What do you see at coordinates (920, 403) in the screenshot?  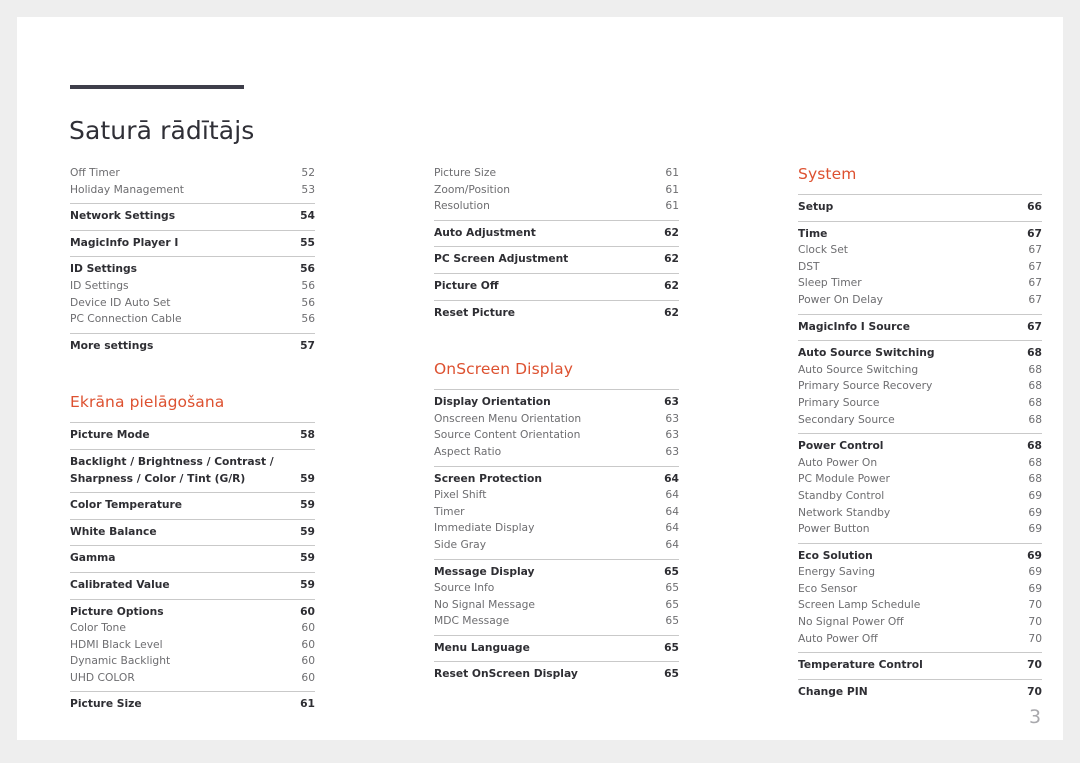 I see `toc-entry-item: Primary Source 68` at bounding box center [920, 403].